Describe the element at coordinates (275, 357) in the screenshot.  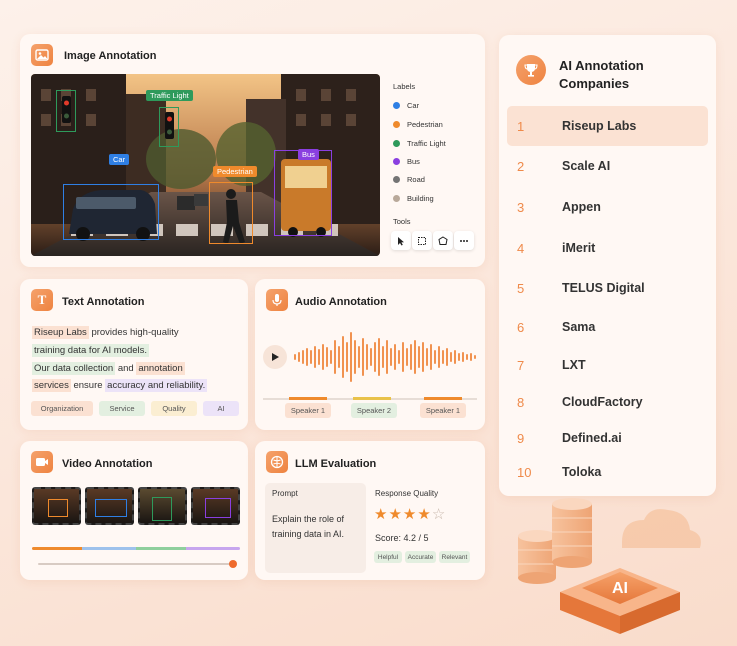
I see `play-button` at that location.